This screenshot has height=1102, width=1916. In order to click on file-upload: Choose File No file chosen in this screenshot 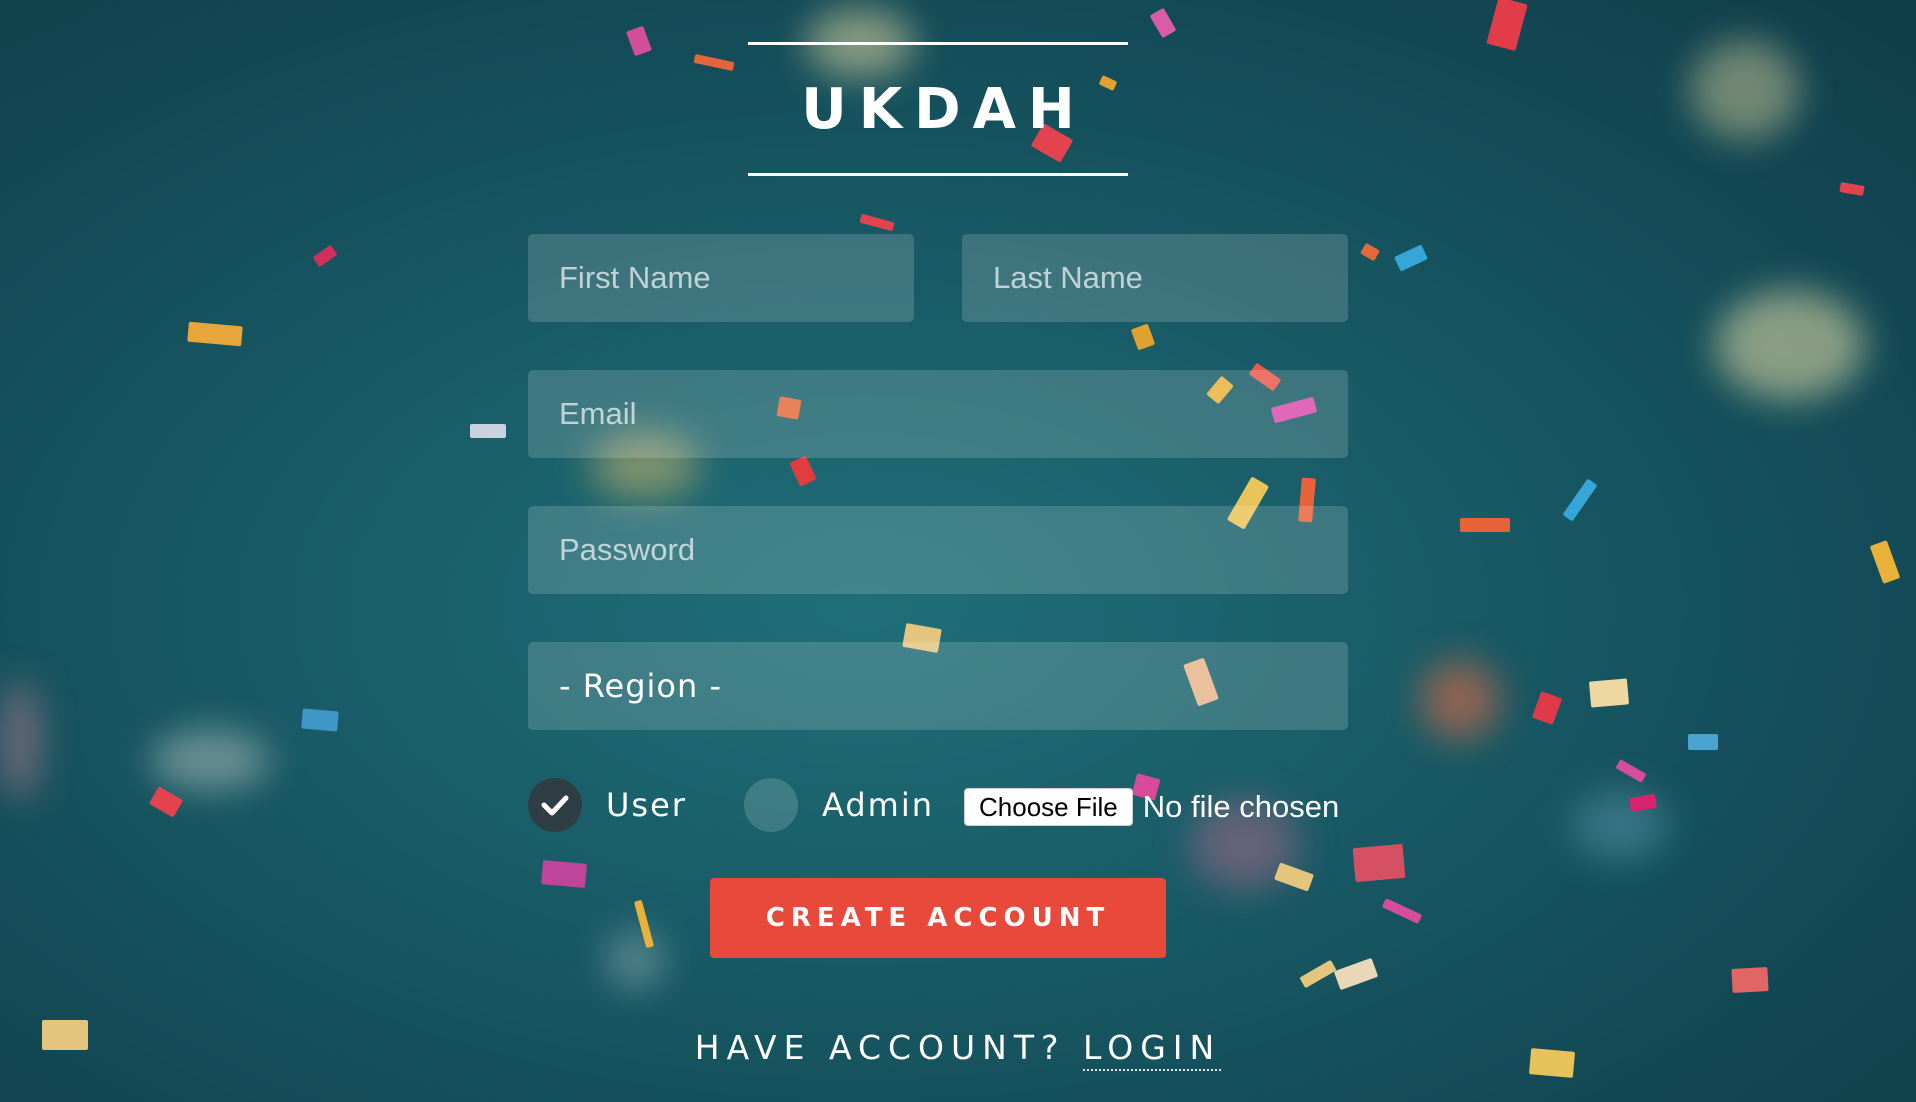, I will do `click(1151, 807)`.